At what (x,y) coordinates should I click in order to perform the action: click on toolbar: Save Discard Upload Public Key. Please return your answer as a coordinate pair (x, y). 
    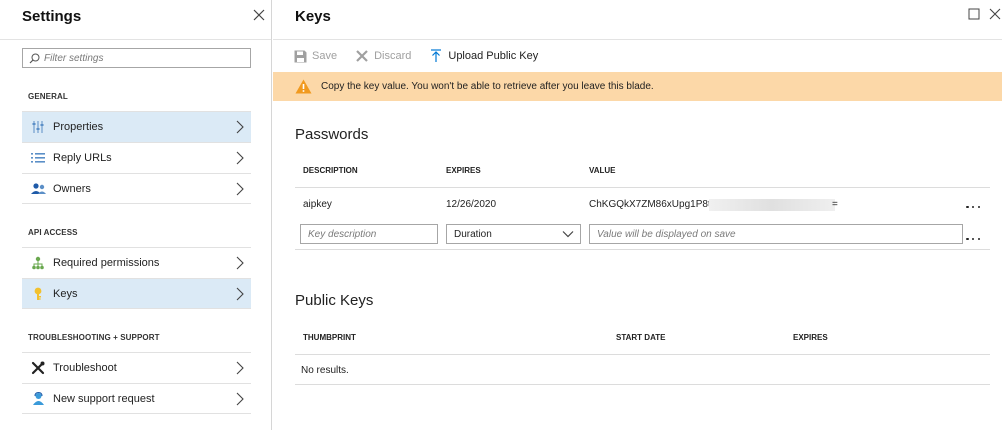
    Looking at the image, I should click on (424, 56).